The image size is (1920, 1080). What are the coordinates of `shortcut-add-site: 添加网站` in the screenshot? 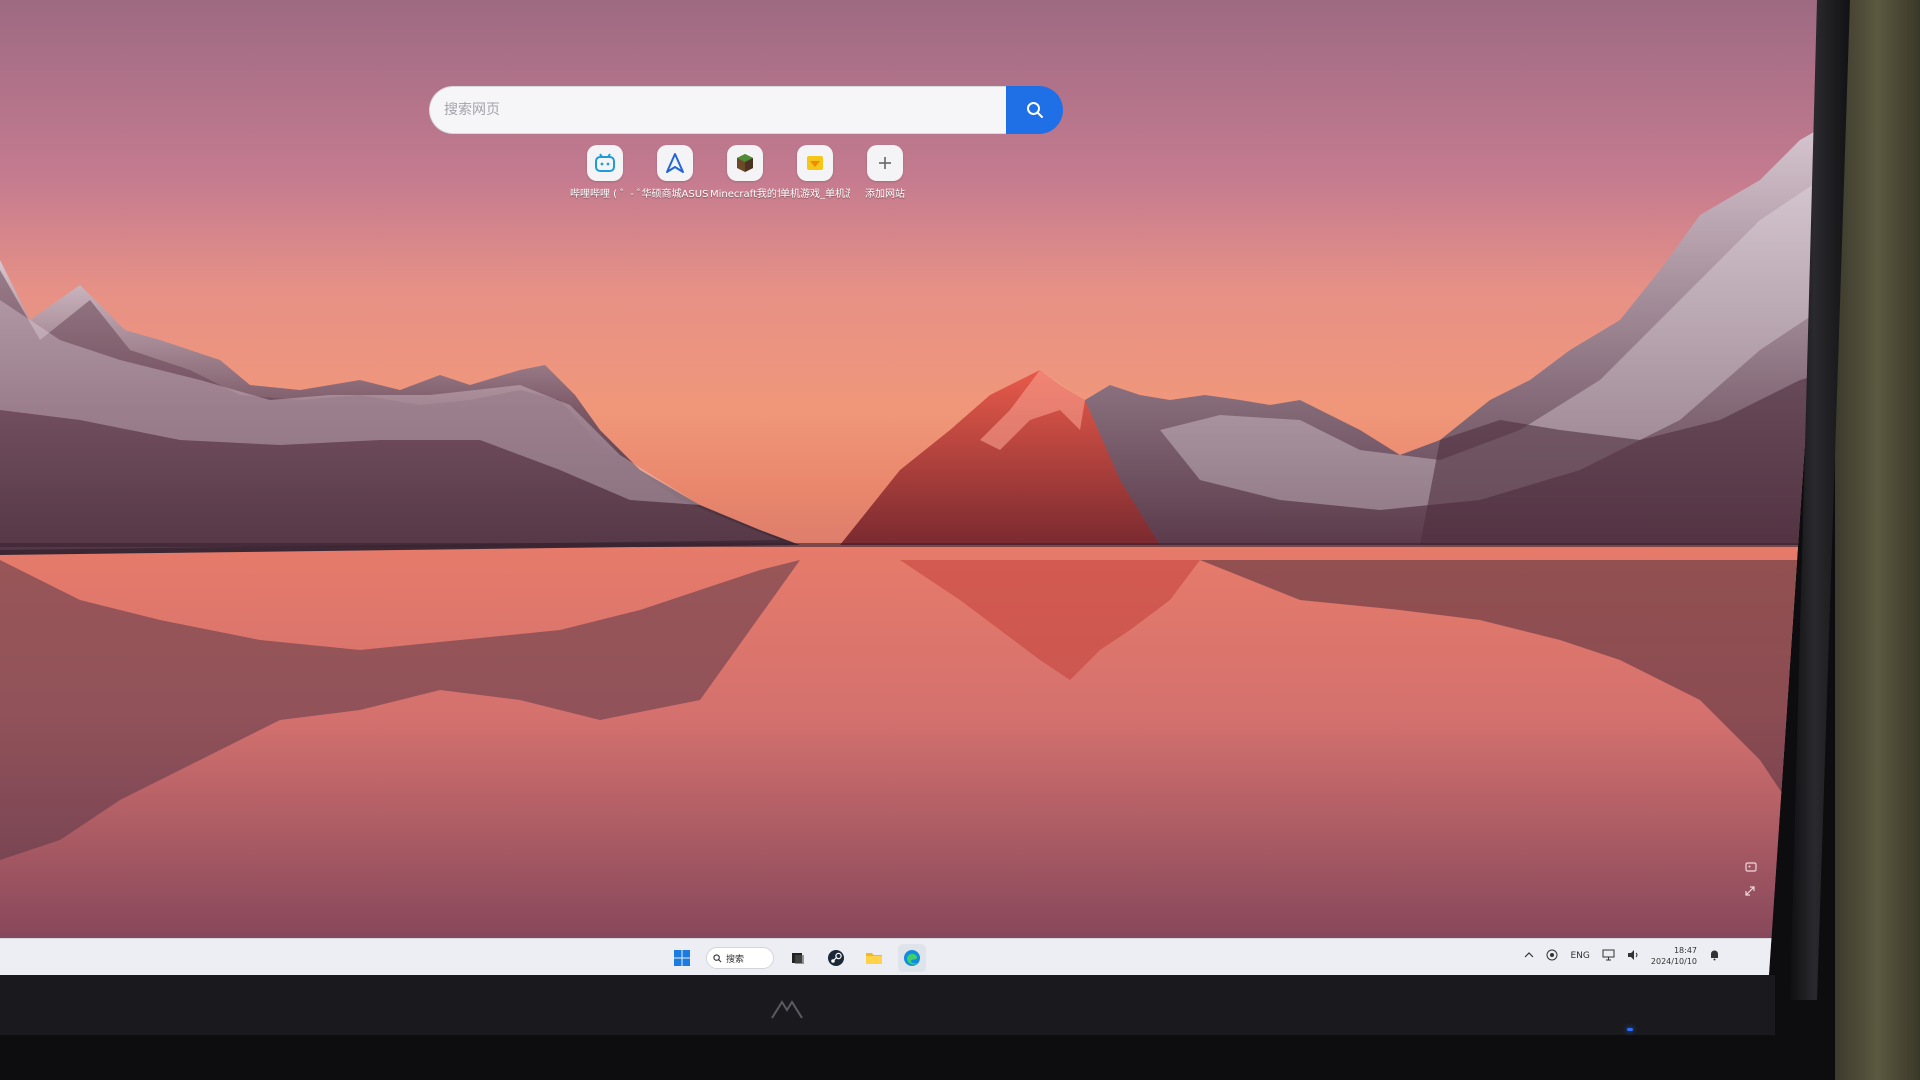 It's located at (885, 172).